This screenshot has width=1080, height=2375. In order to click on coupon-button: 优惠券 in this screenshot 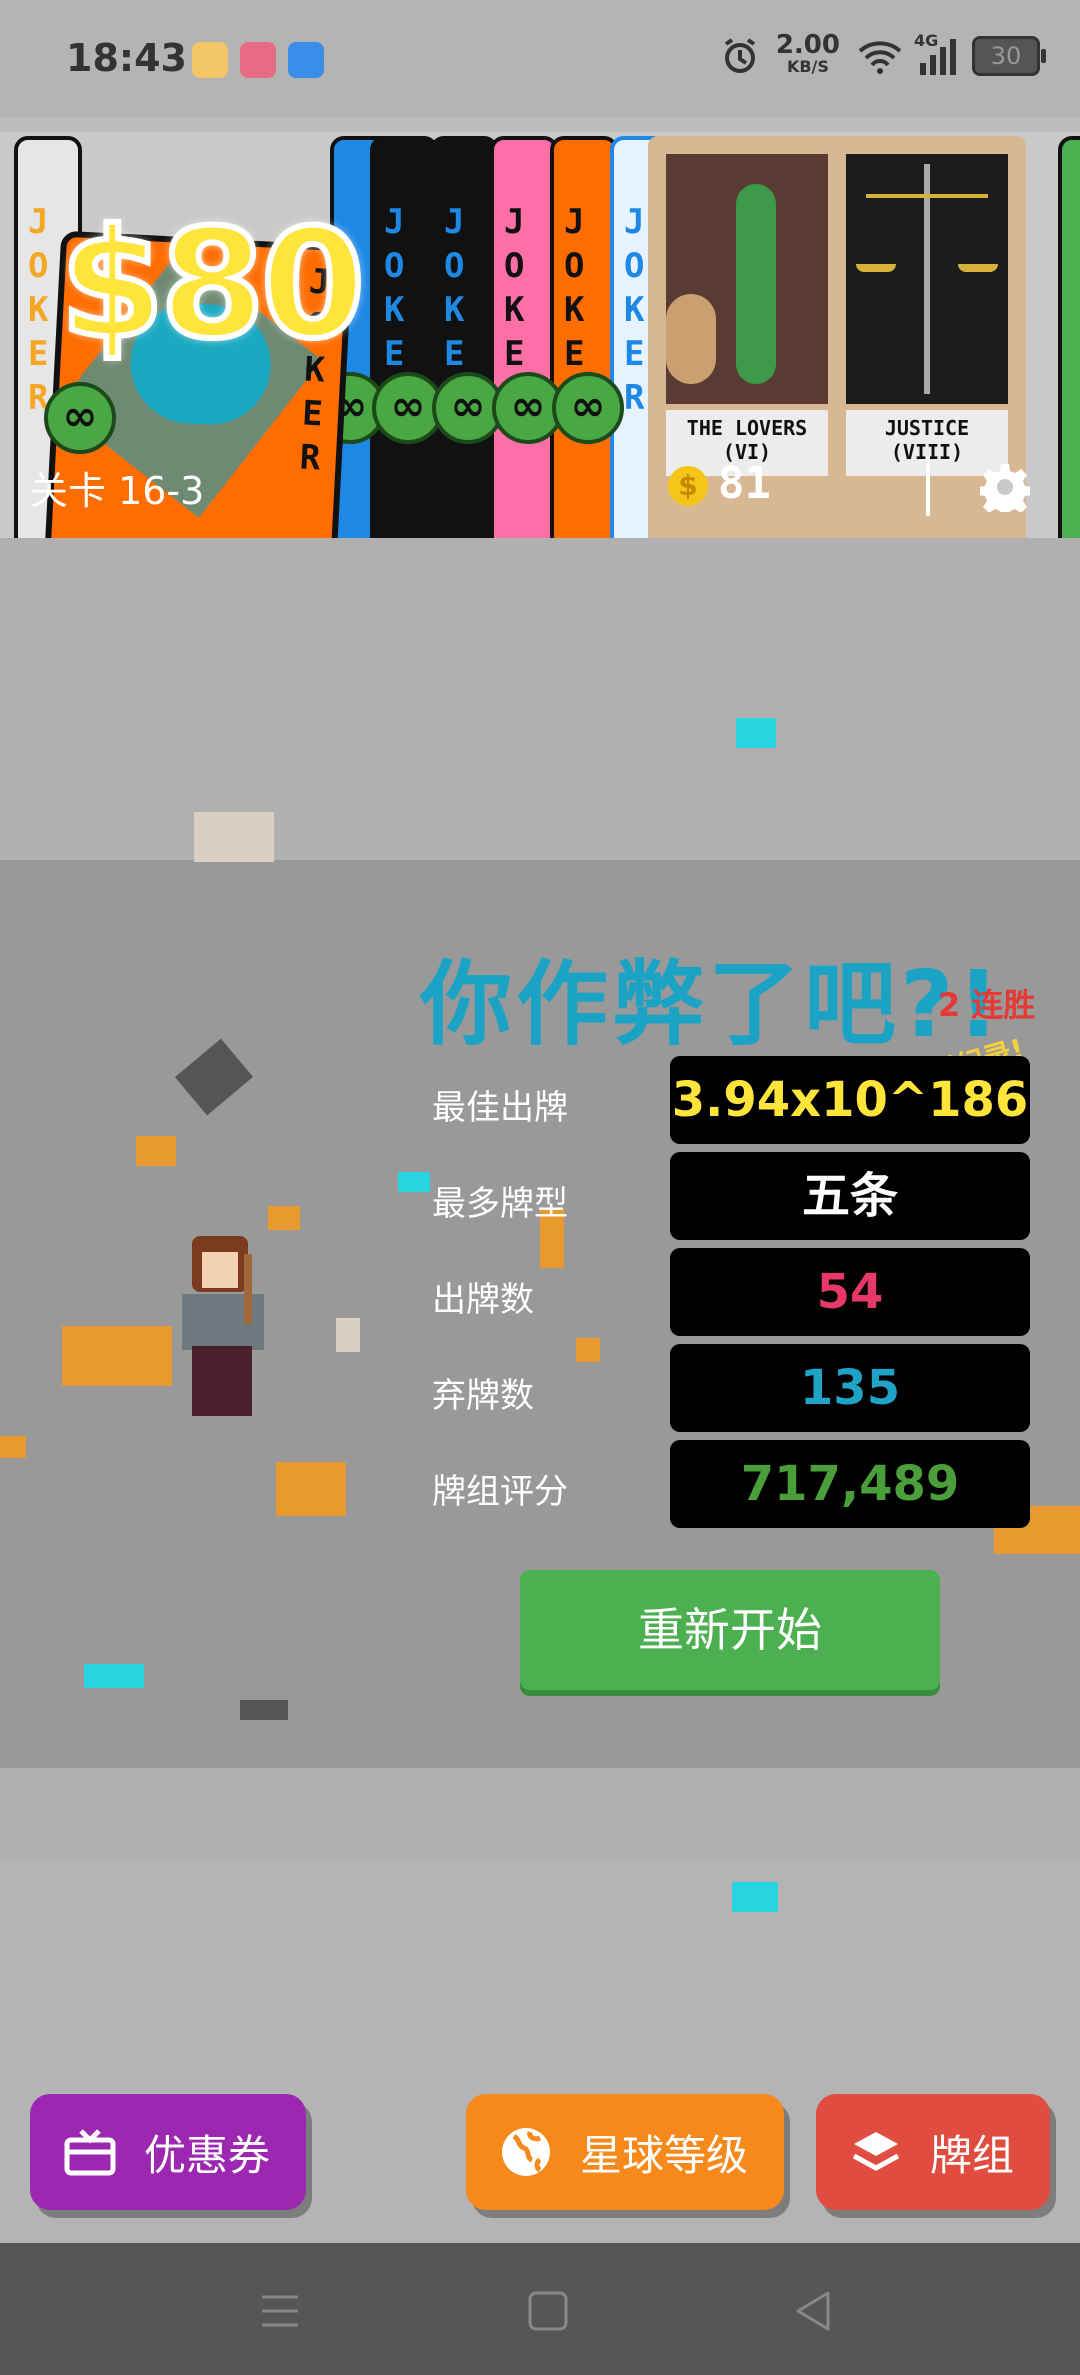, I will do `click(168, 2152)`.